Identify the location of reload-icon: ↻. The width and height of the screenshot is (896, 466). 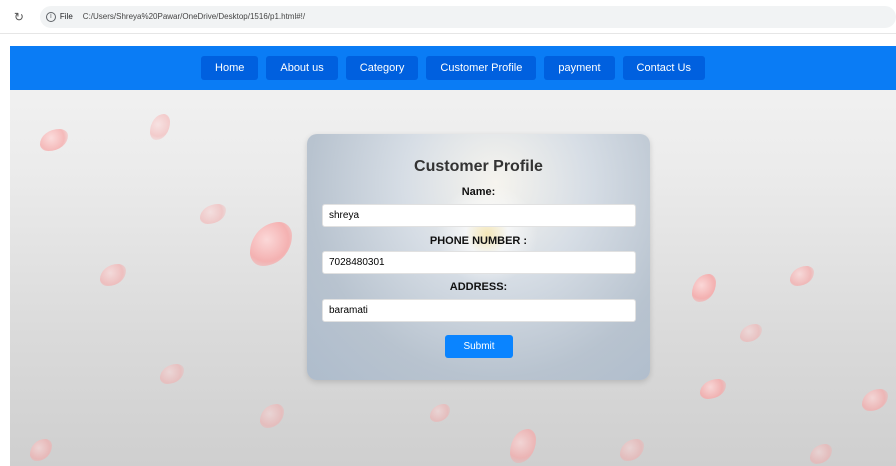
(19, 17).